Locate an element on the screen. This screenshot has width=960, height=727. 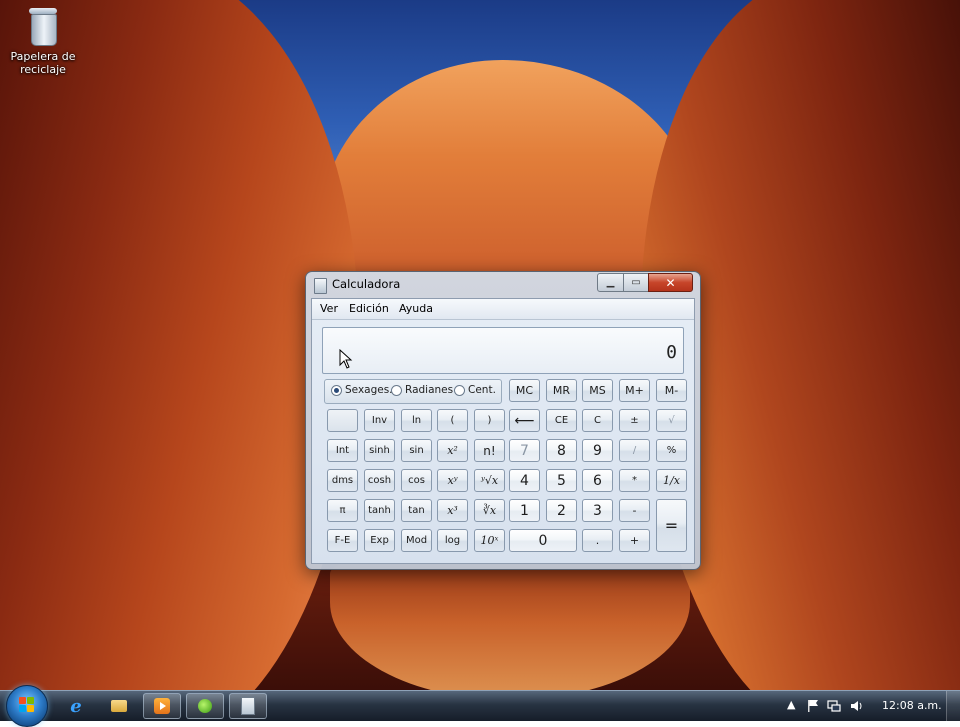
start-button is located at coordinates (27, 706).